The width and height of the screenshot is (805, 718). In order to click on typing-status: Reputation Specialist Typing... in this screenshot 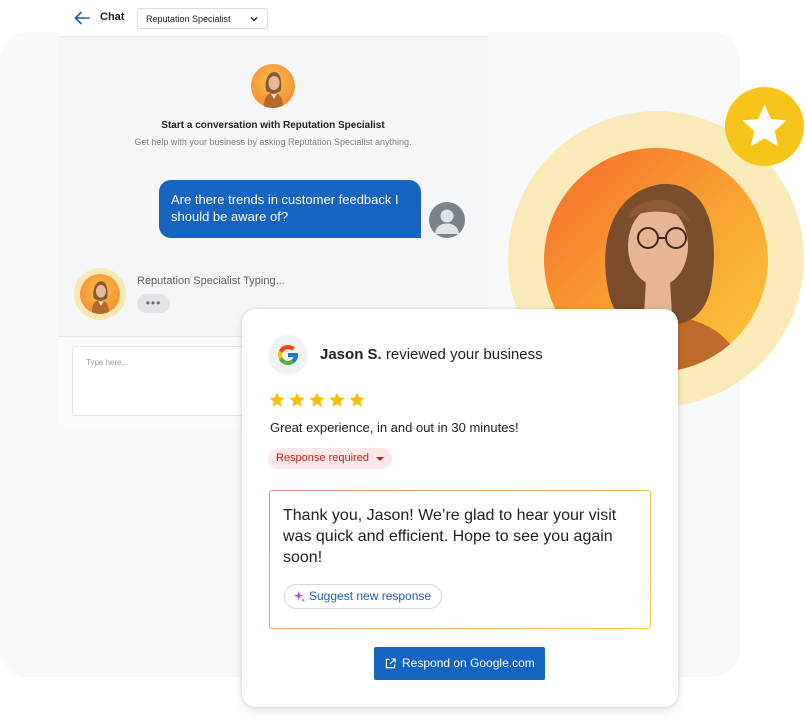, I will do `click(211, 281)`.